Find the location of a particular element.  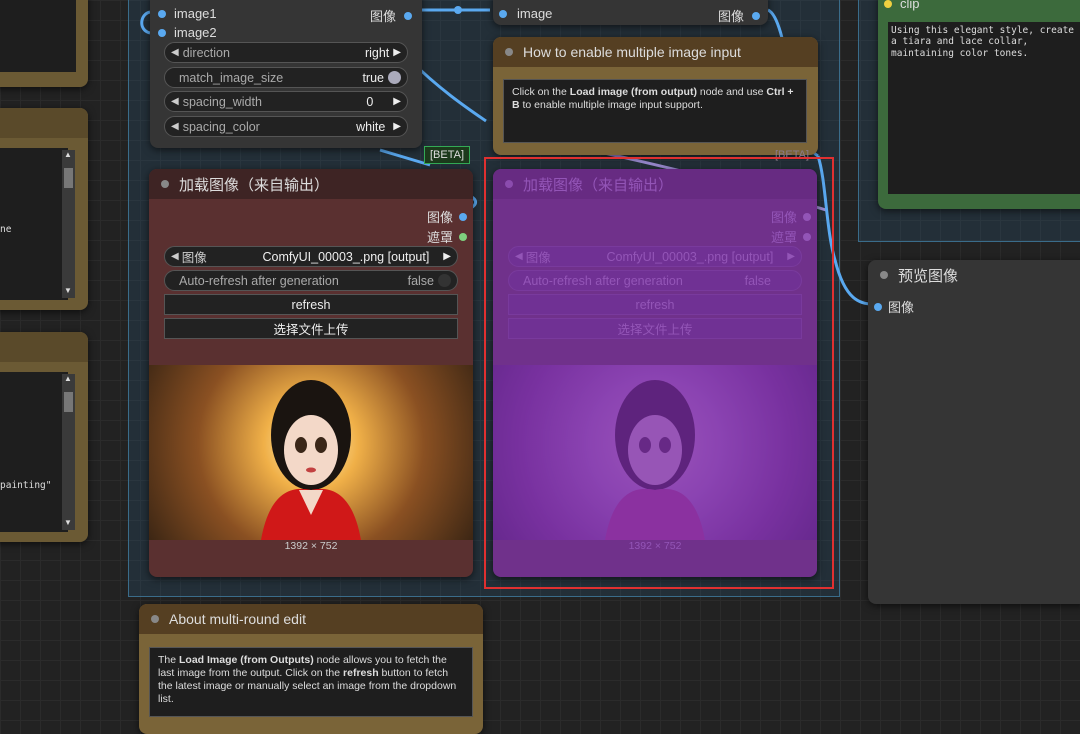

input-image: image is located at coordinates (525, 13).